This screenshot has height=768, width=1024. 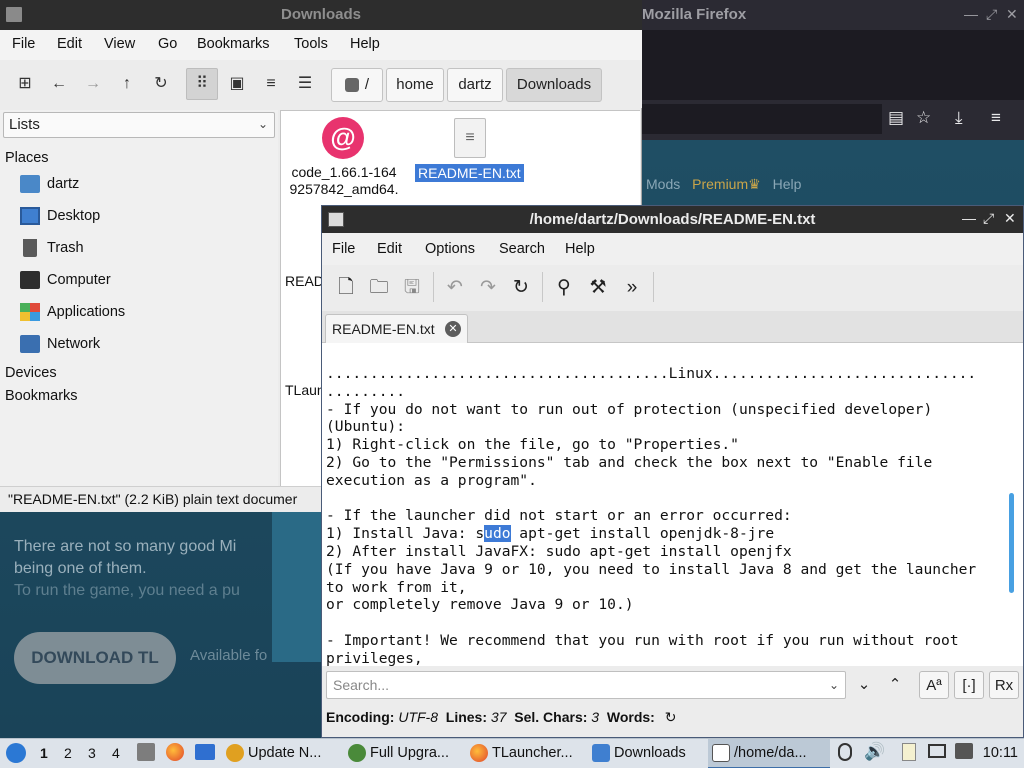 I want to click on menu-tools: Tools, so click(x=311, y=44).